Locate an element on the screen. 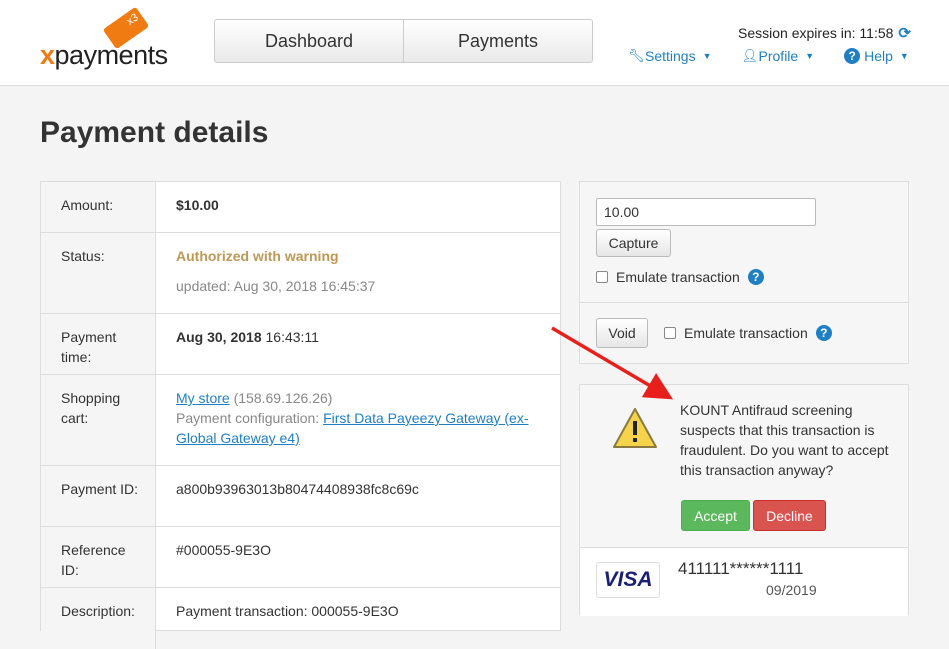 Image resolution: width=949 pixels, height=649 pixels. card-number: 411111******1111 is located at coordinates (741, 568).